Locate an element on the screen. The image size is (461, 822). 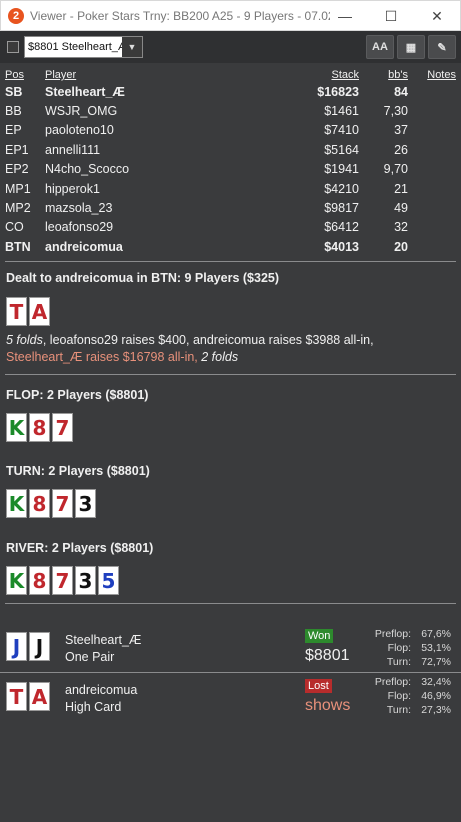
chevron-down-icon: ▼ is located at coordinates (132, 47).